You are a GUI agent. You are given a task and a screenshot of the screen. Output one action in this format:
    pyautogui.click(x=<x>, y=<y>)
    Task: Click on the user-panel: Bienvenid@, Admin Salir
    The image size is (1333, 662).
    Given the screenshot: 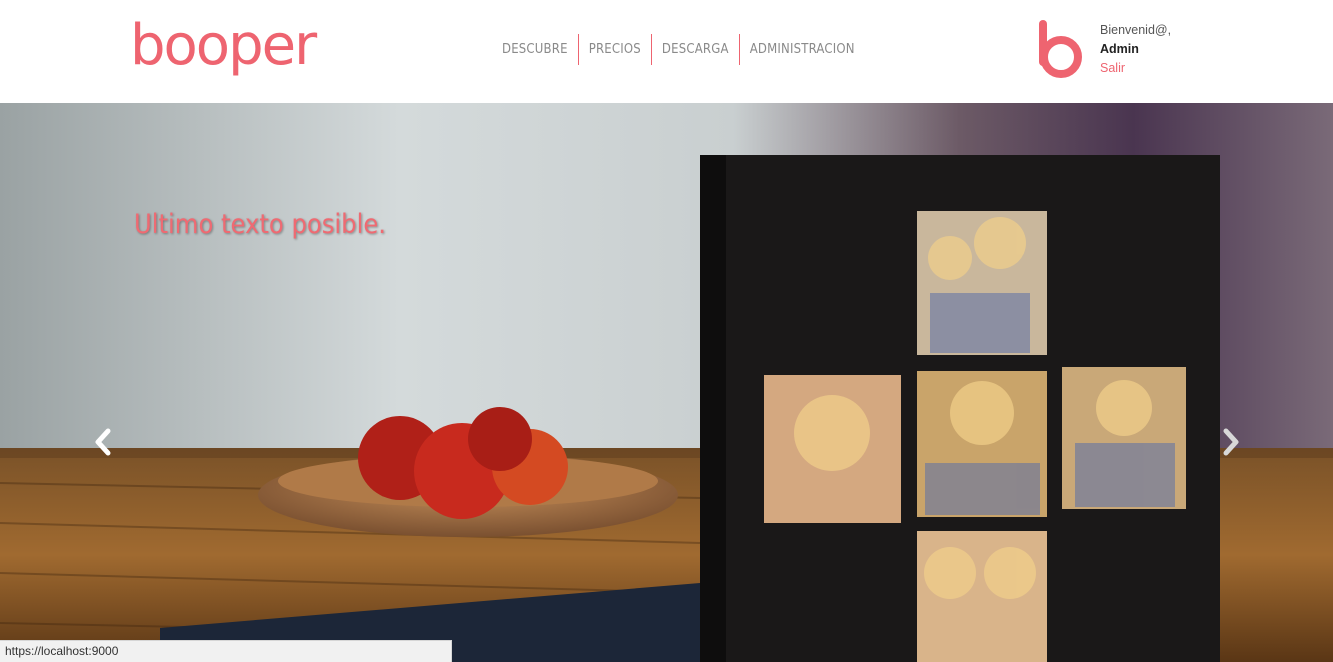 What is the action you would take?
    pyautogui.click(x=1135, y=49)
    